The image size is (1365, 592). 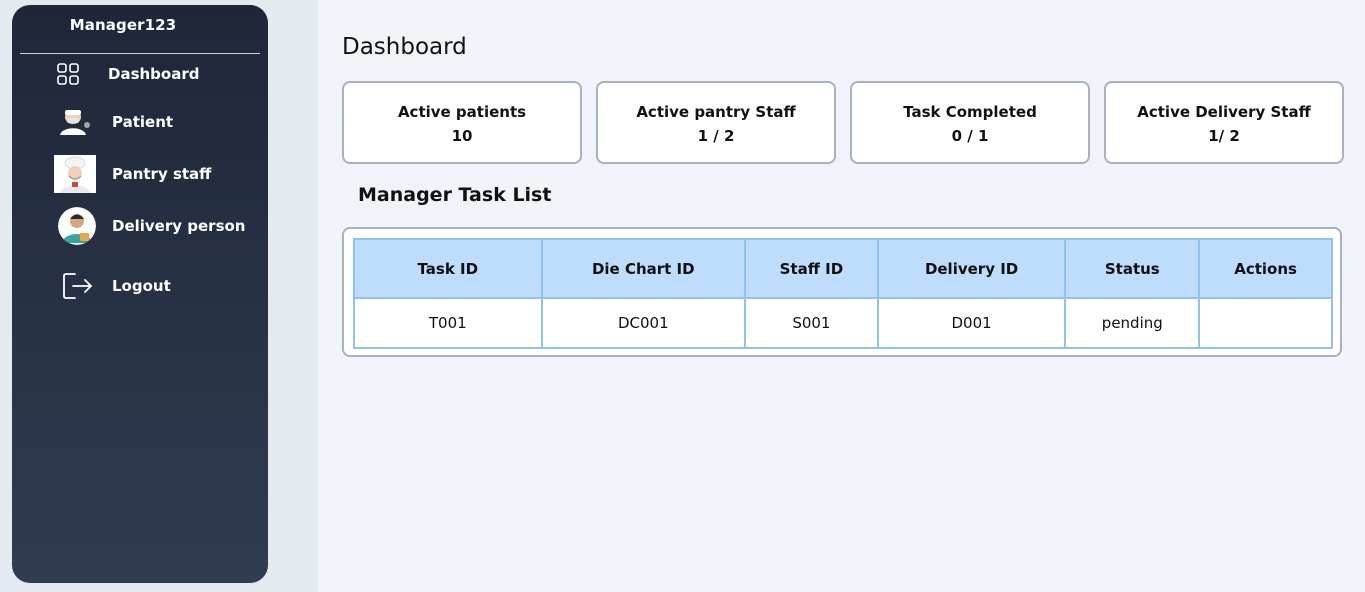 I want to click on cell-task-id: T001, so click(x=448, y=323).